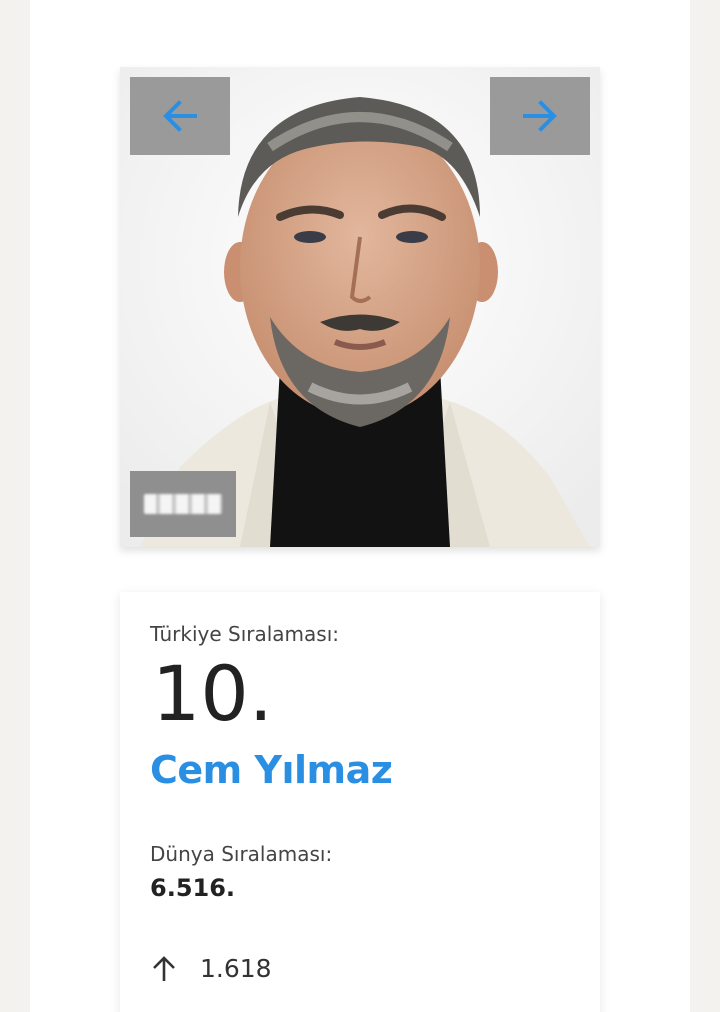 The width and height of the screenshot is (720, 1012). I want to click on person-name: Cem Yılmaz, so click(271, 770).